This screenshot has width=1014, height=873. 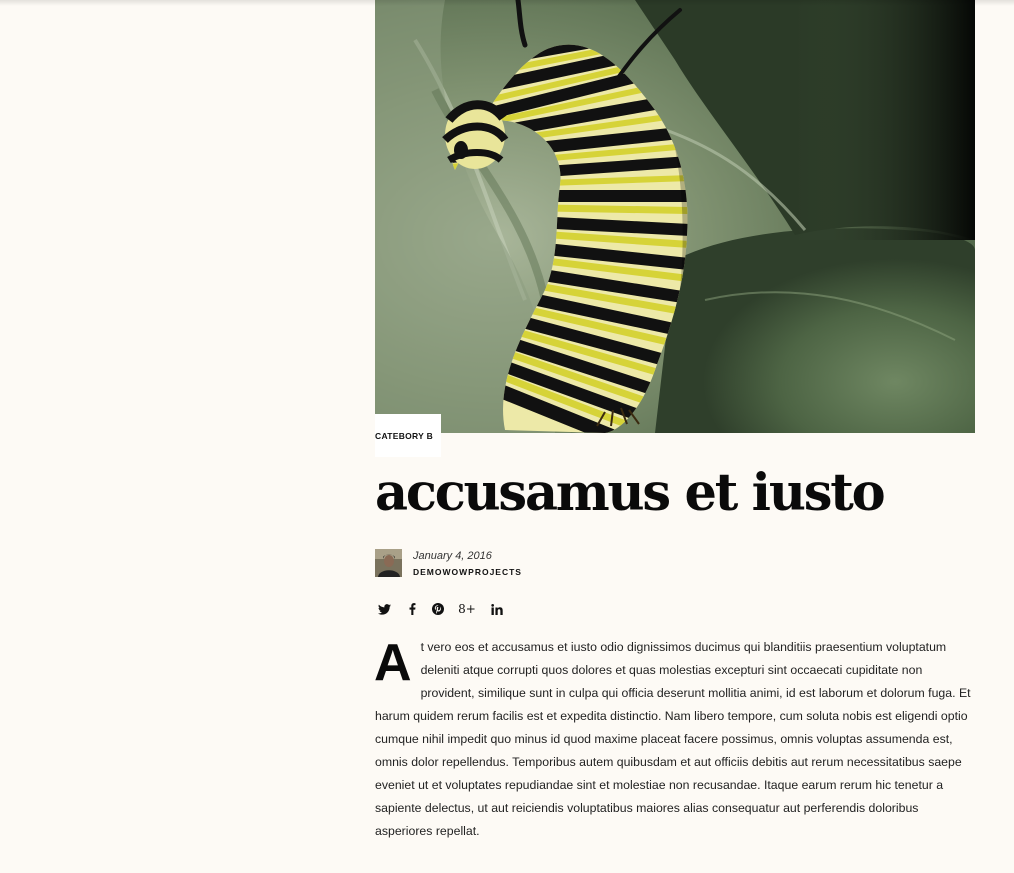 What do you see at coordinates (393, 663) in the screenshot?
I see `dropcap: A` at bounding box center [393, 663].